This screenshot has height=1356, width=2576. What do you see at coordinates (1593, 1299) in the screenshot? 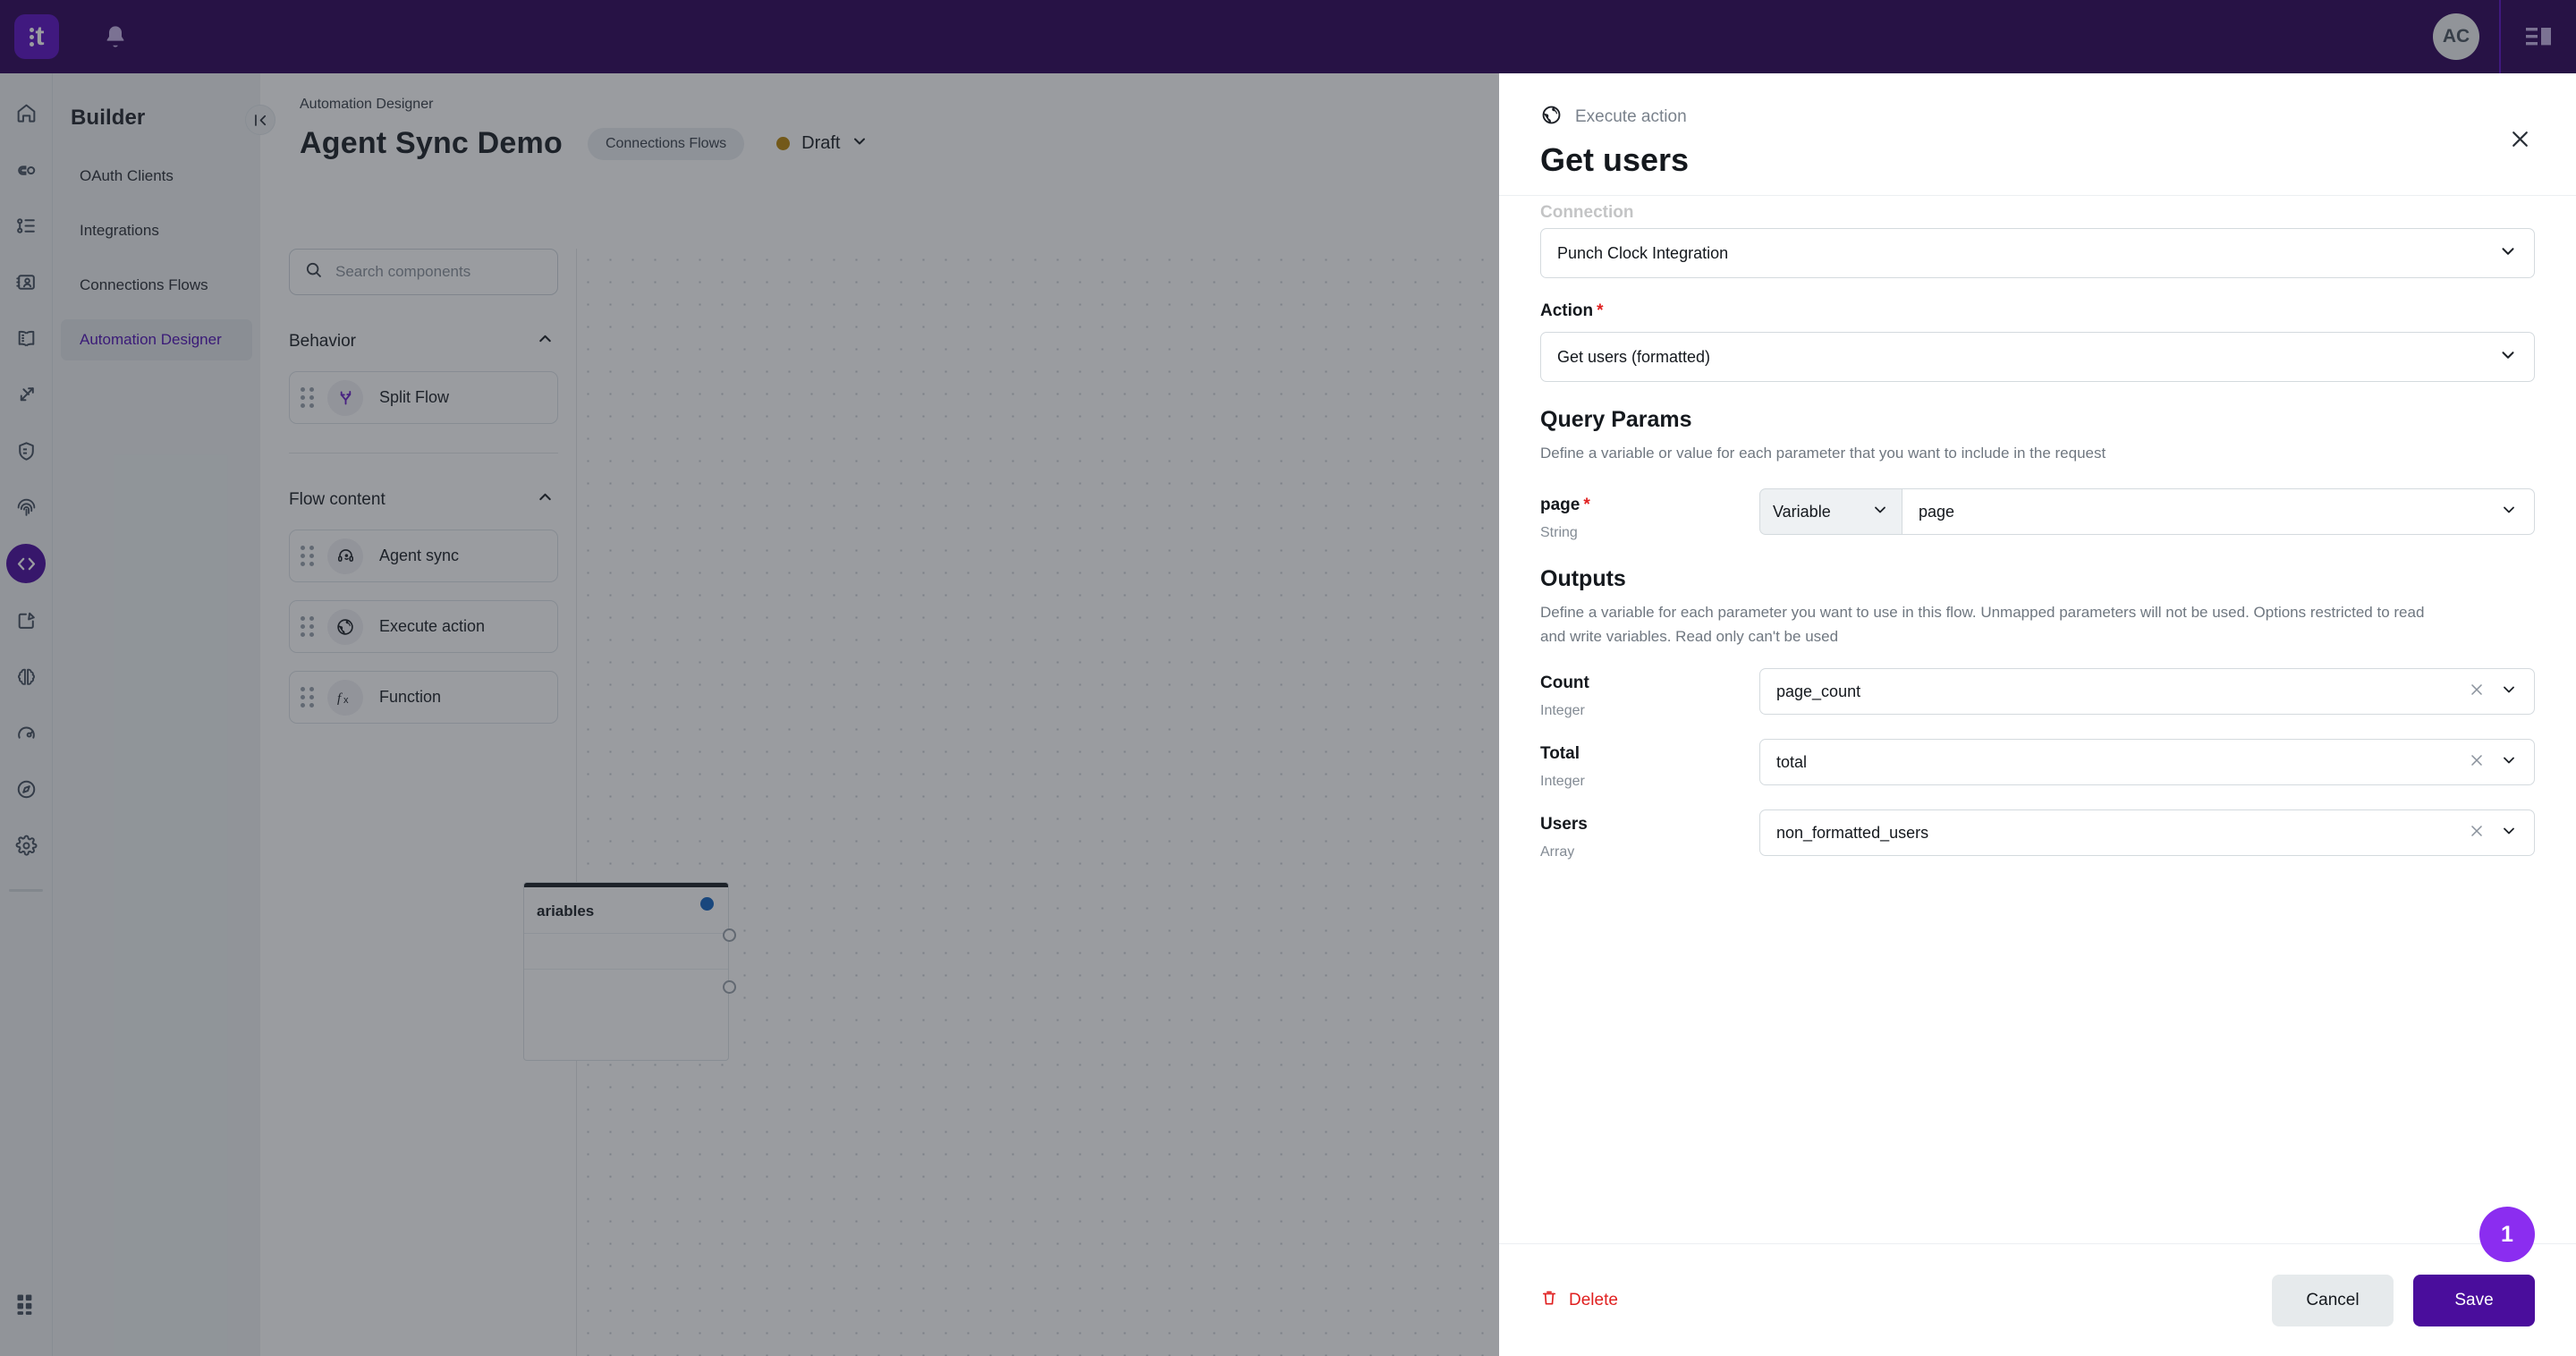
I see `delete-label: Delete` at bounding box center [1593, 1299].